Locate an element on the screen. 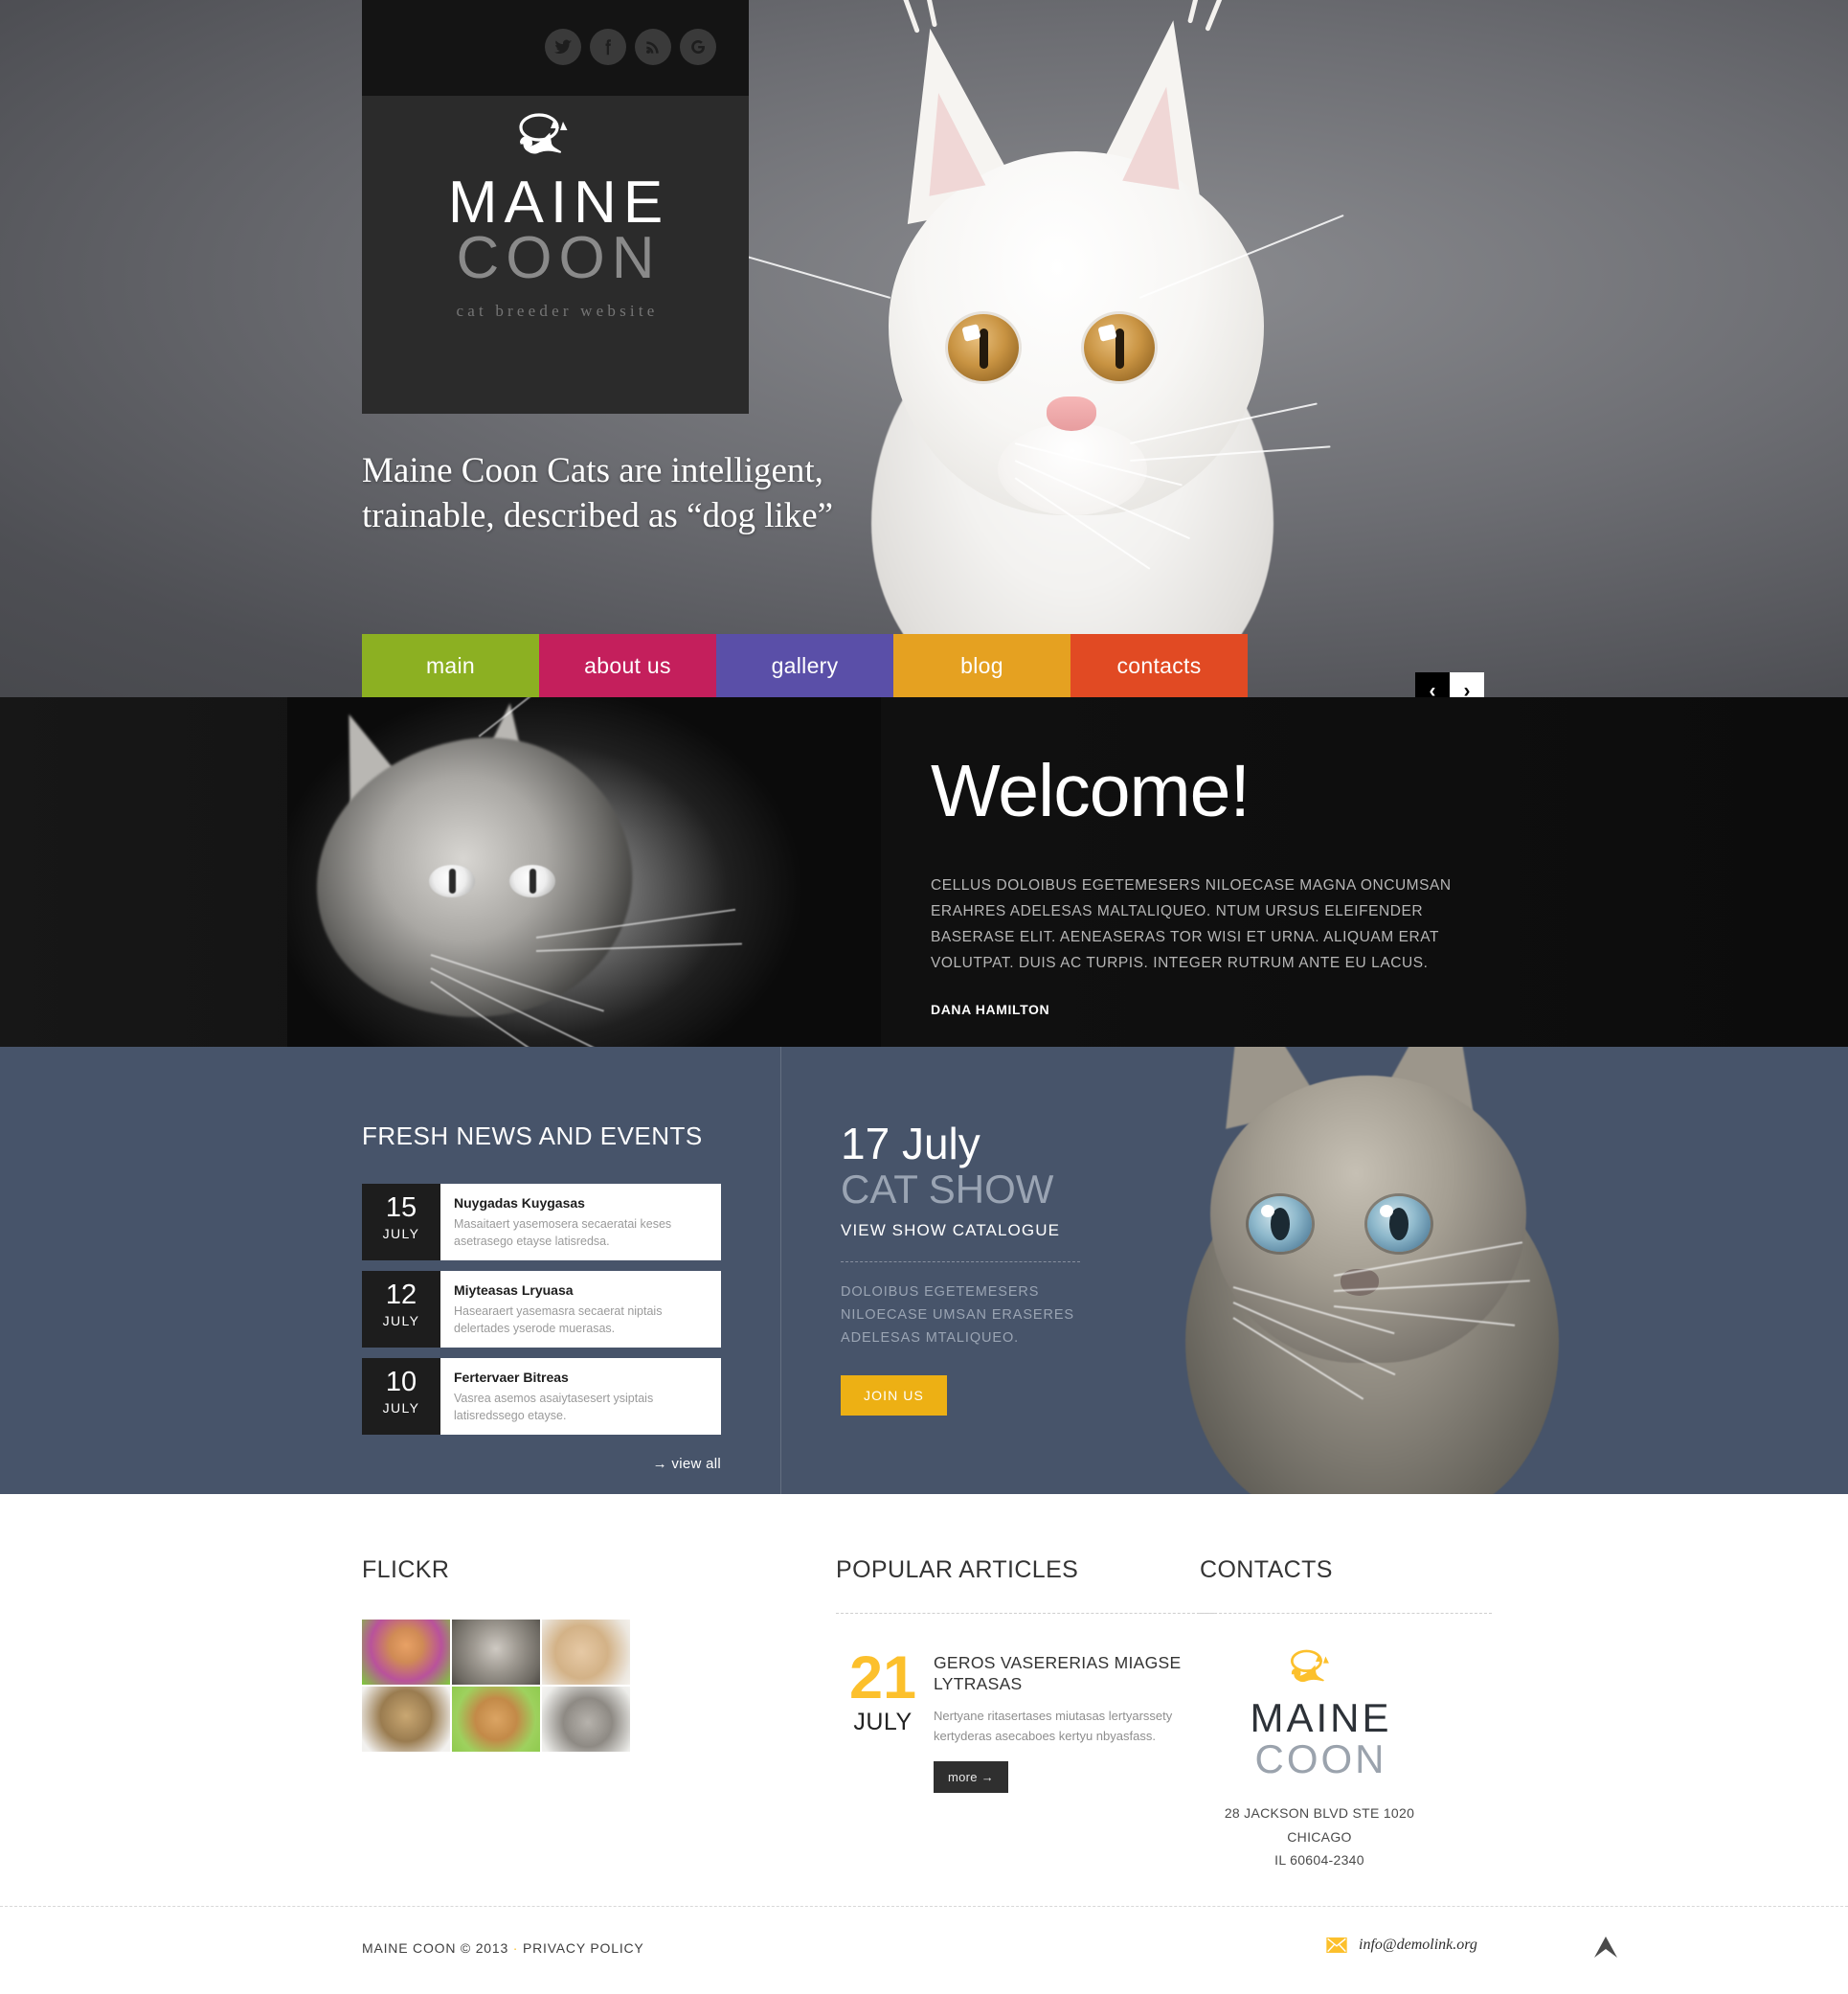  flickr-thumb-cream-persian-cat is located at coordinates (586, 1652).